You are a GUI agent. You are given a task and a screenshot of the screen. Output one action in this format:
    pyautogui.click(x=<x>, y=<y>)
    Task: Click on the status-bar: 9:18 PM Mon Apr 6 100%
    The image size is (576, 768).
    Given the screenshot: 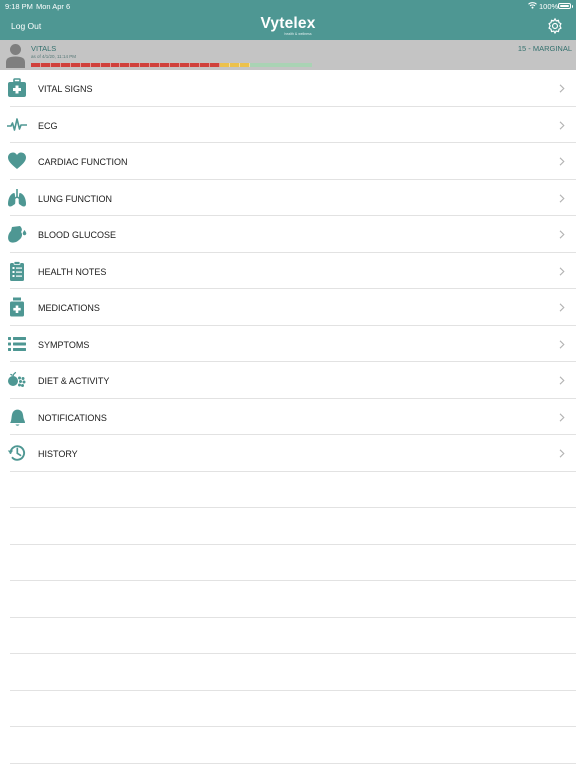 What is the action you would take?
    pyautogui.click(x=288, y=6)
    